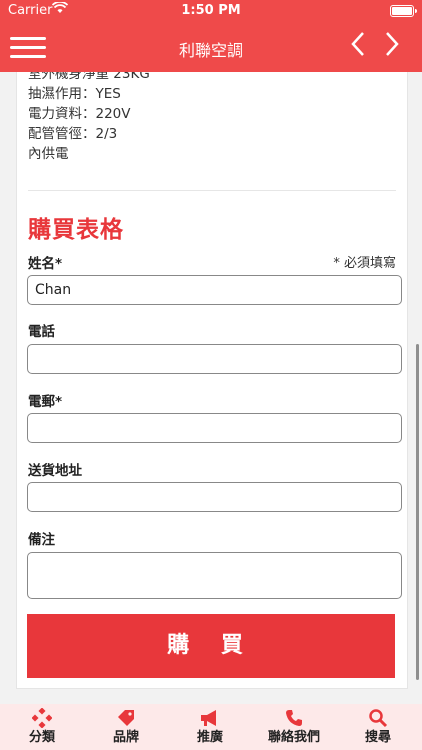 This screenshot has width=422, height=750. I want to click on diamond-grid-icon, so click(42, 718).